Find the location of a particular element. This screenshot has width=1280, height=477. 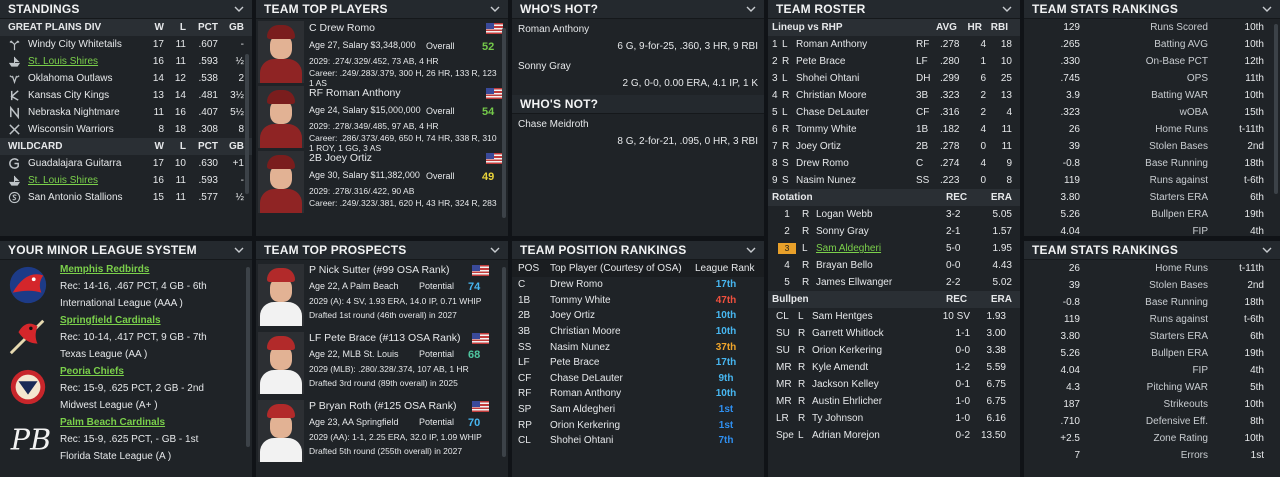

minor-team-name: Memphis Redbirds is located at coordinates (104, 269).